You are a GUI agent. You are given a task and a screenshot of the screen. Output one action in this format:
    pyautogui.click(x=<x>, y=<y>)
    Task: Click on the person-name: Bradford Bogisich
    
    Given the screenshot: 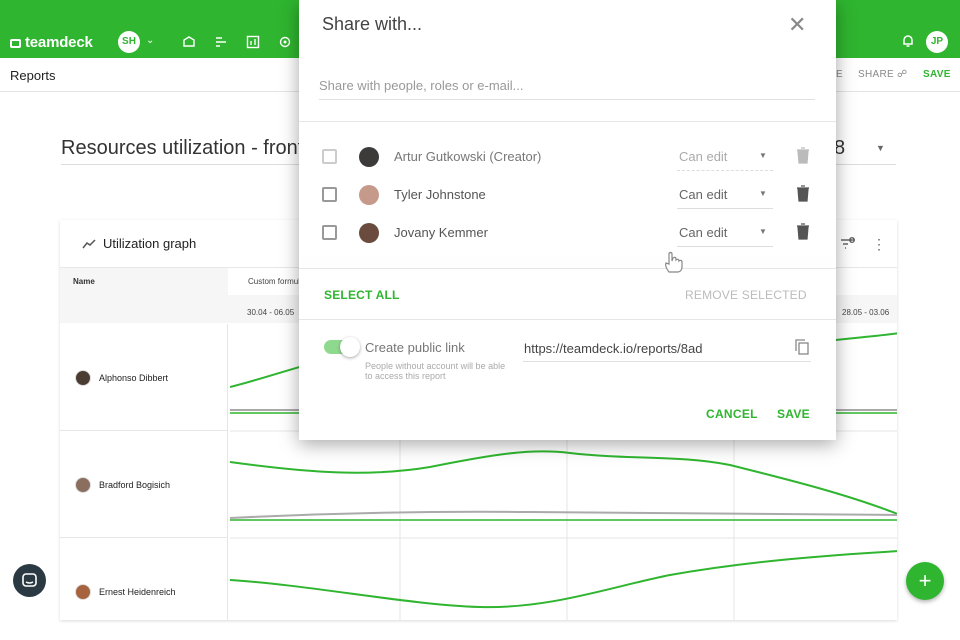 What is the action you would take?
    pyautogui.click(x=135, y=485)
    